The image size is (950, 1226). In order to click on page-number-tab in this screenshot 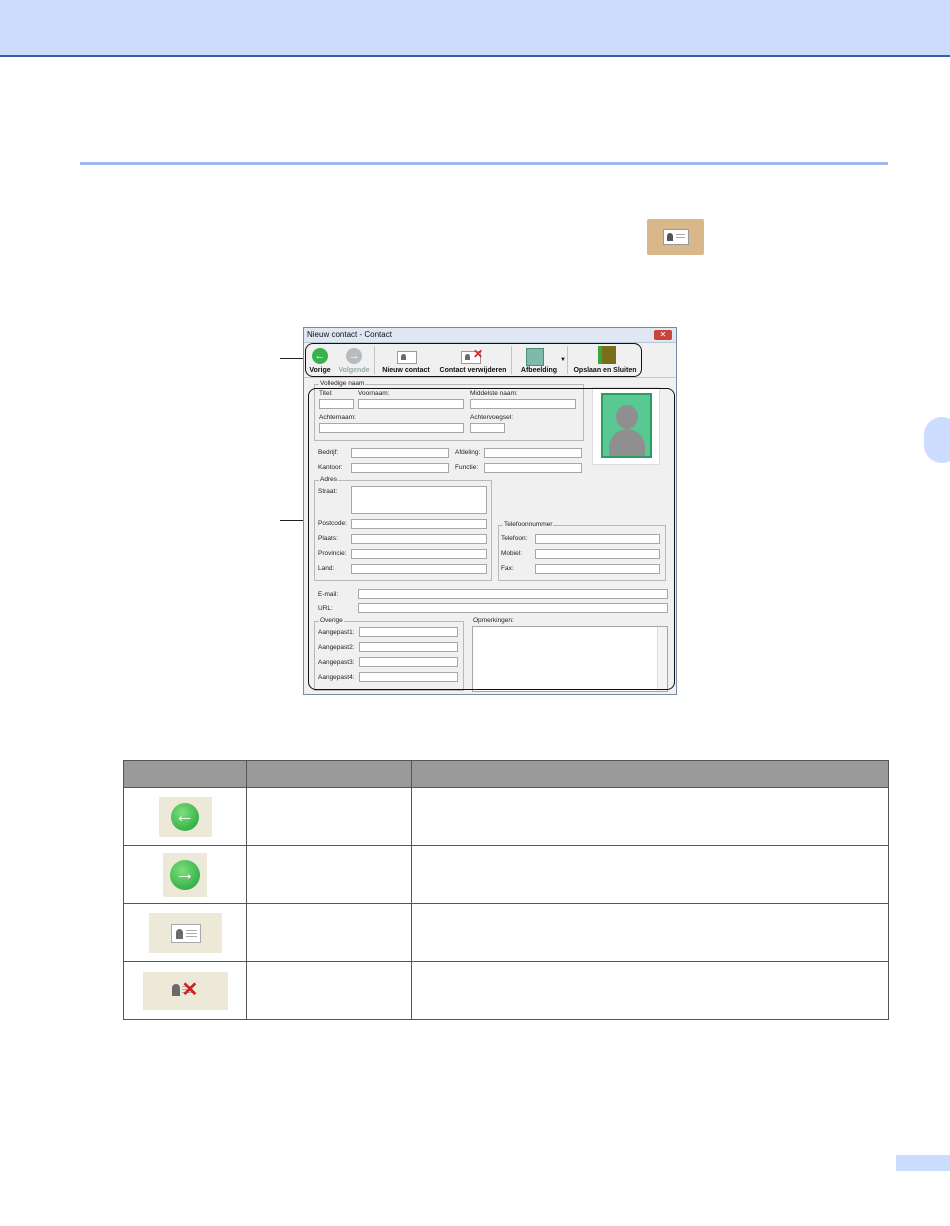, I will do `click(923, 1163)`.